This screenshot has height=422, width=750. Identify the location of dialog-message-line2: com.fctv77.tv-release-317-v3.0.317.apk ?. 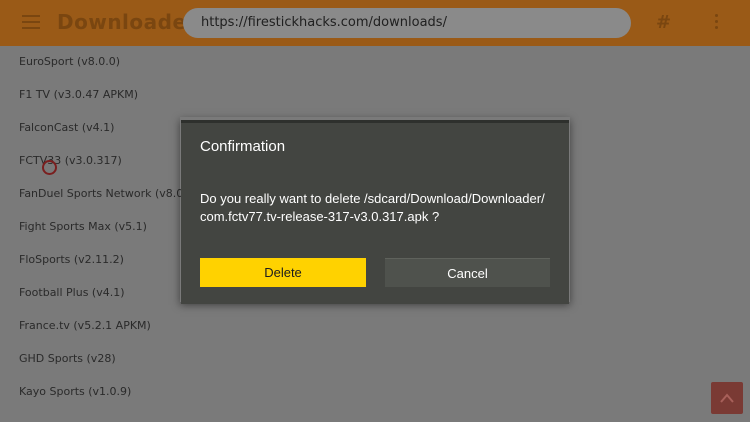
(320, 216).